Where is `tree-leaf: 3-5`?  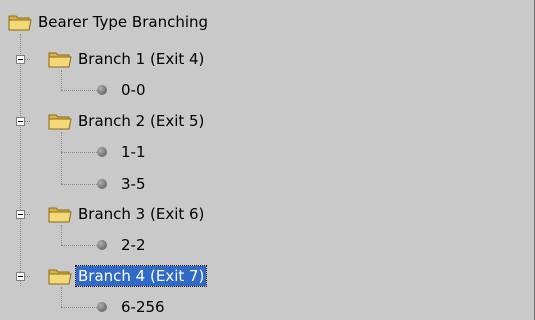
tree-leaf: 3-5 is located at coordinates (122, 184).